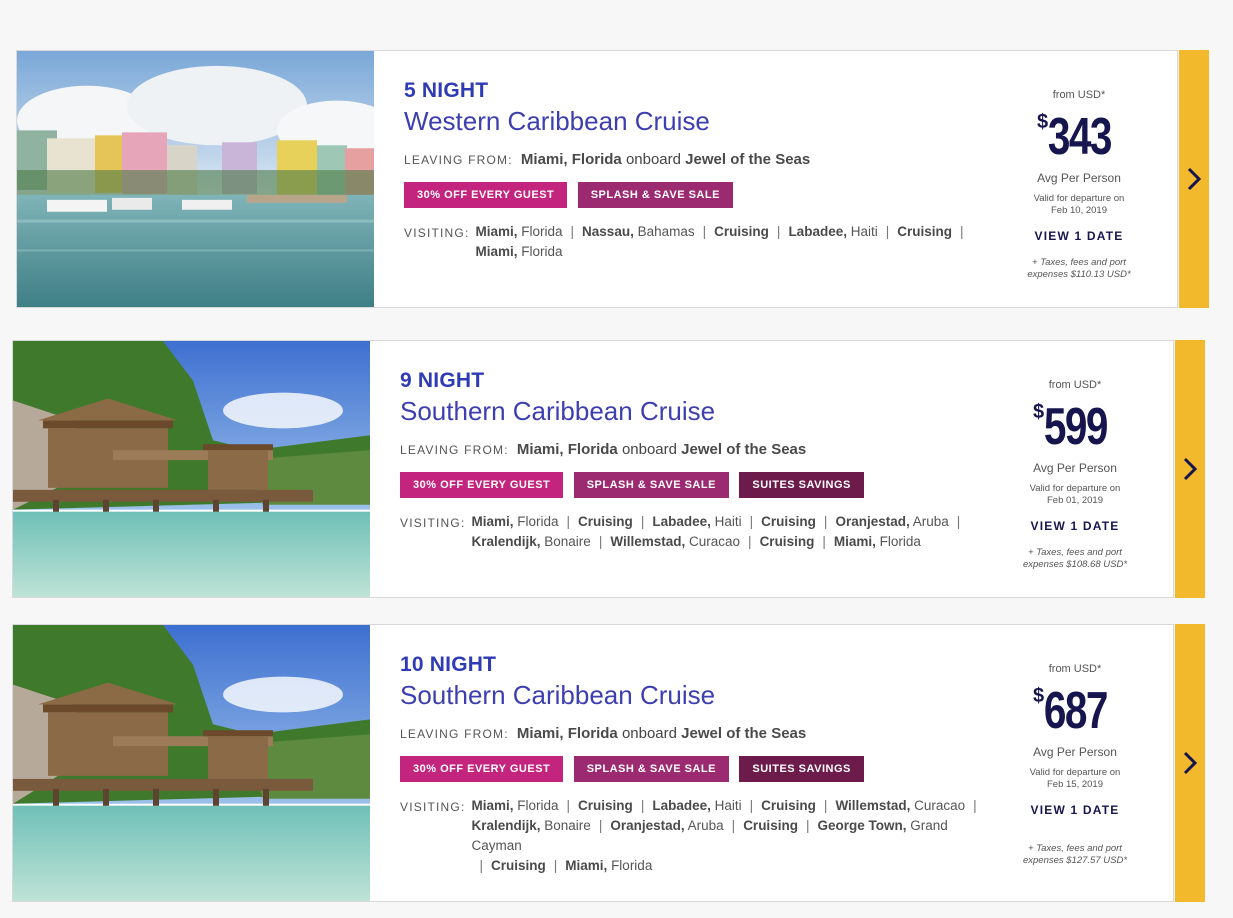 The width and height of the screenshot is (1233, 918). Describe the element at coordinates (1075, 848) in the screenshot. I see `taxes-line-1: + Taxes, fees and port` at that location.